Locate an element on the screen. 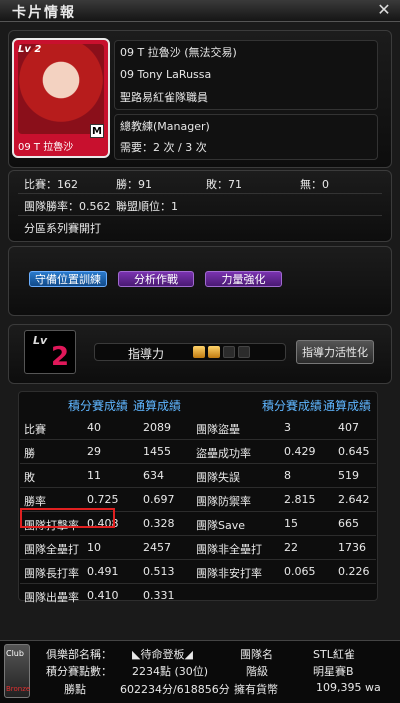 This screenshot has width=400, height=703. stat-career-value: 0.645 is located at coordinates (354, 451).